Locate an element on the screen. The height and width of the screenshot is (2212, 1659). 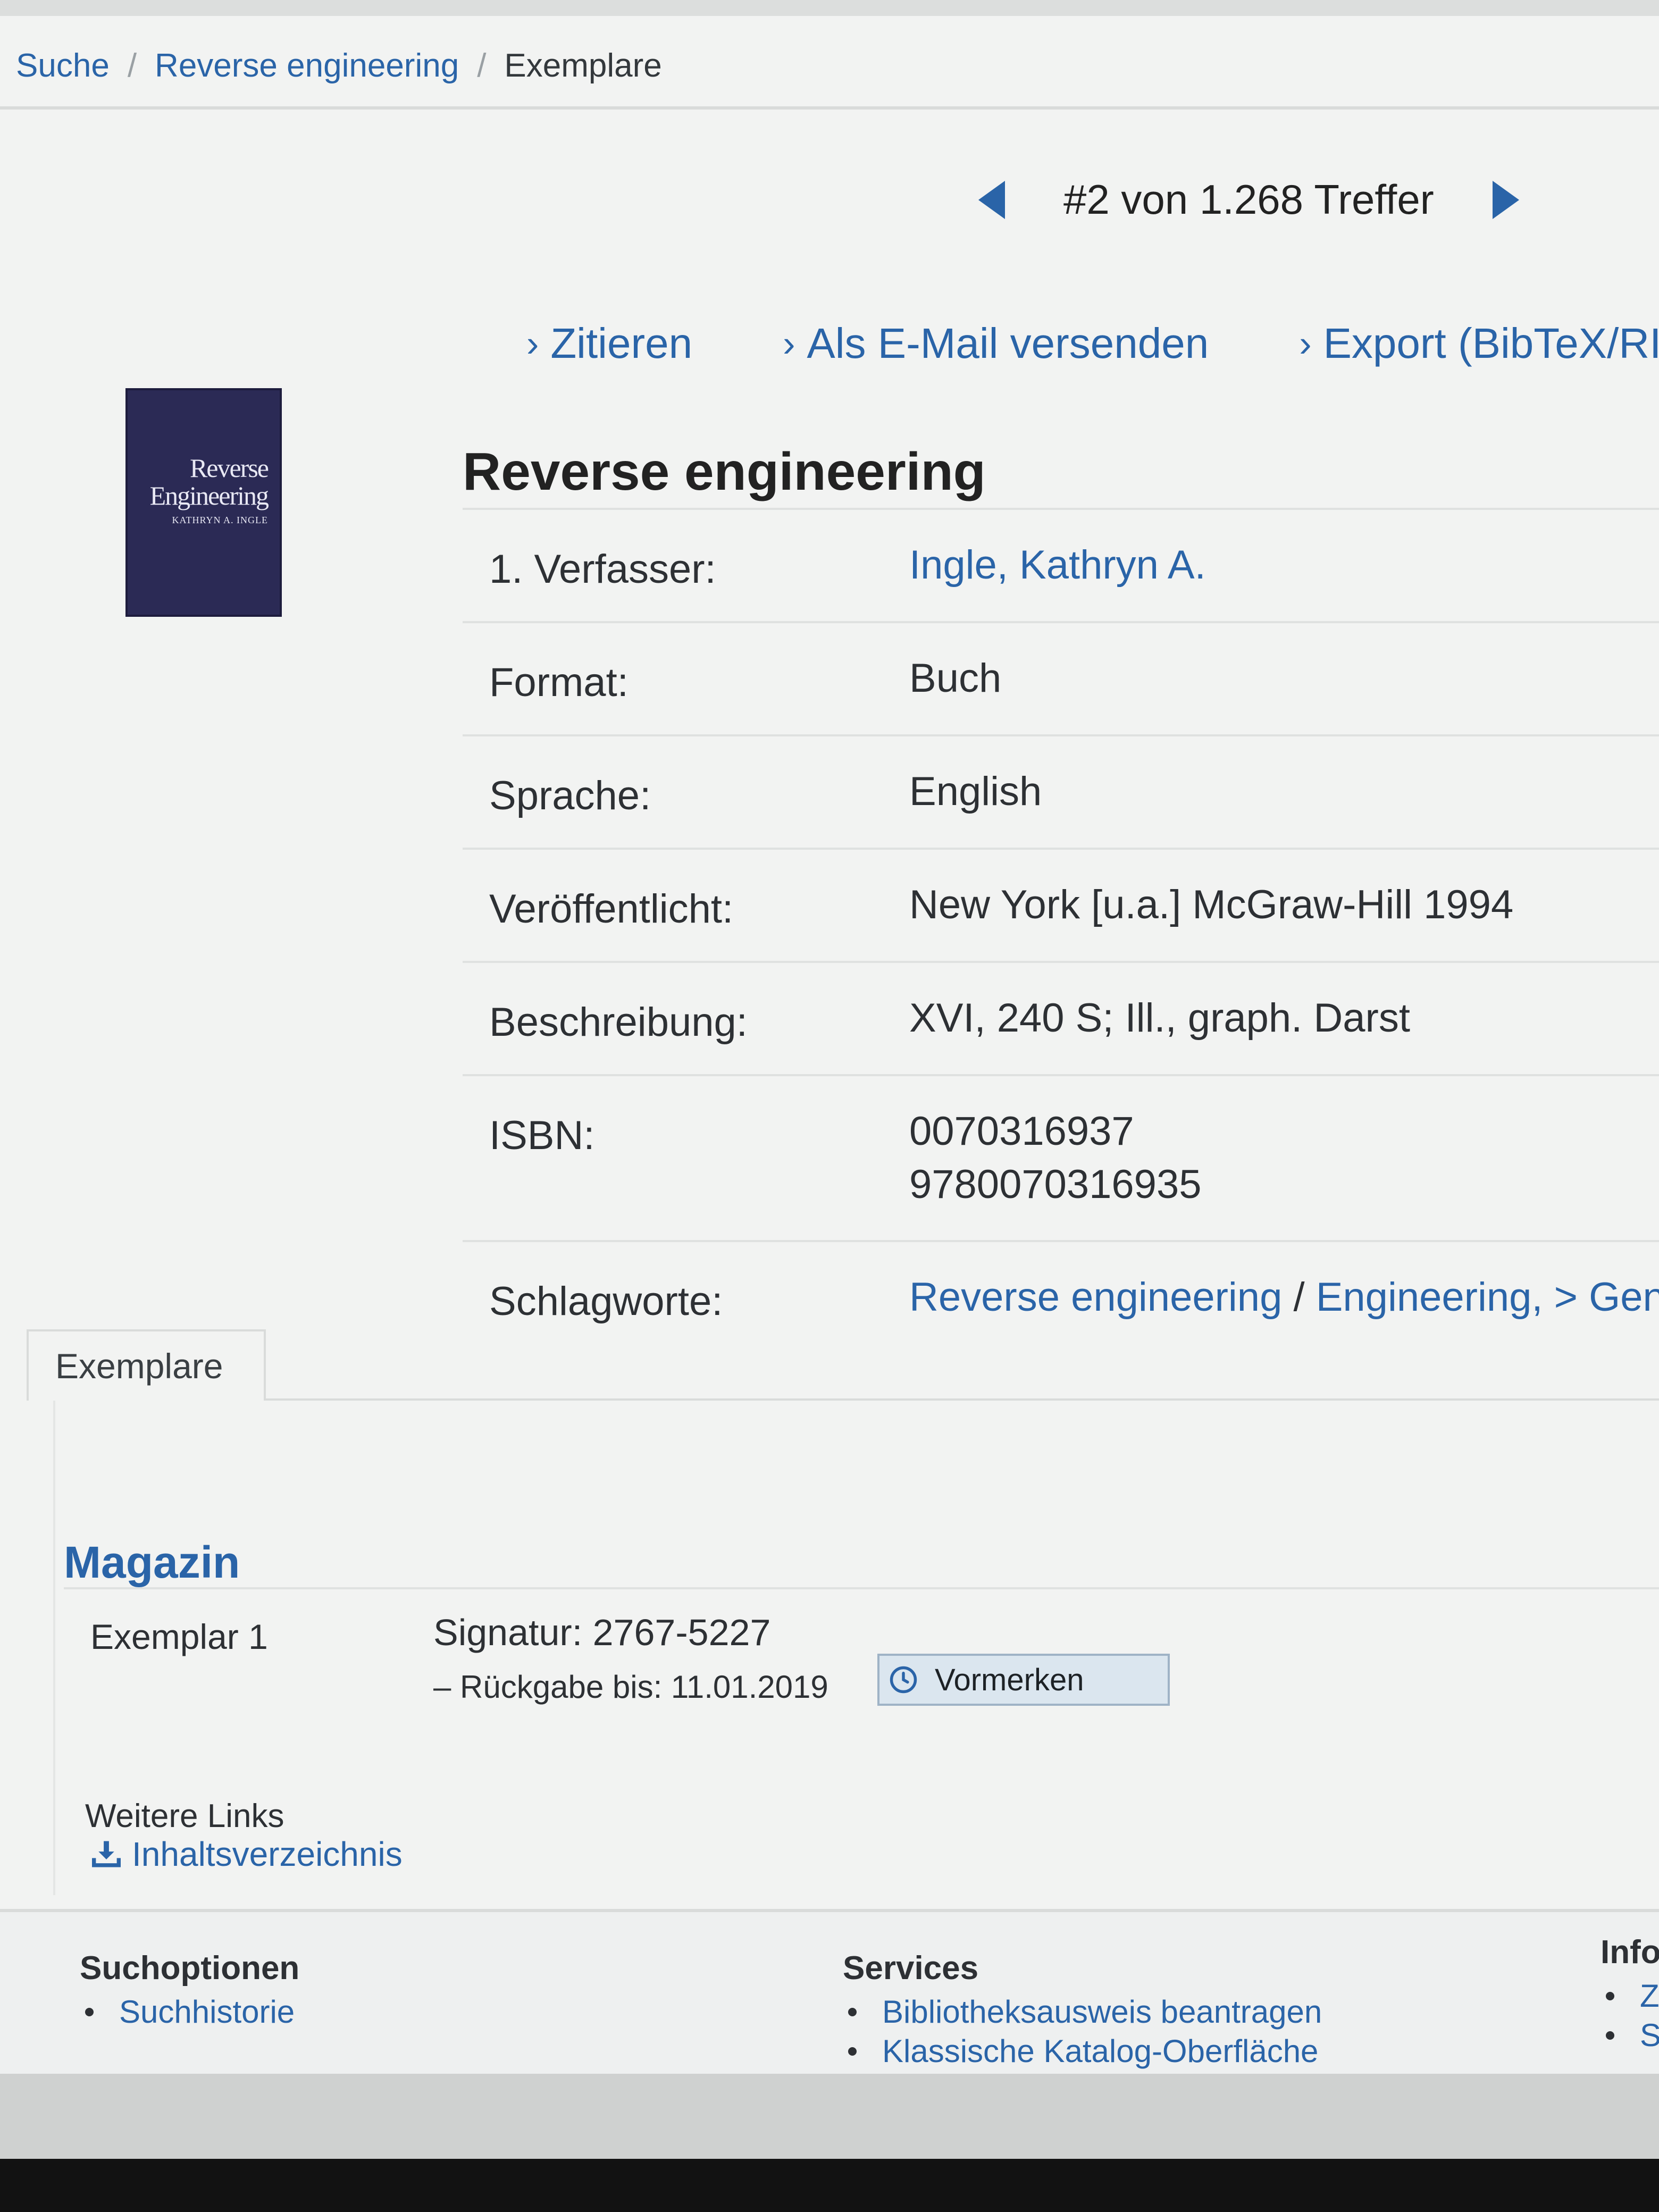
footer-info: Info Z S is located at coordinates (1630, 1994).